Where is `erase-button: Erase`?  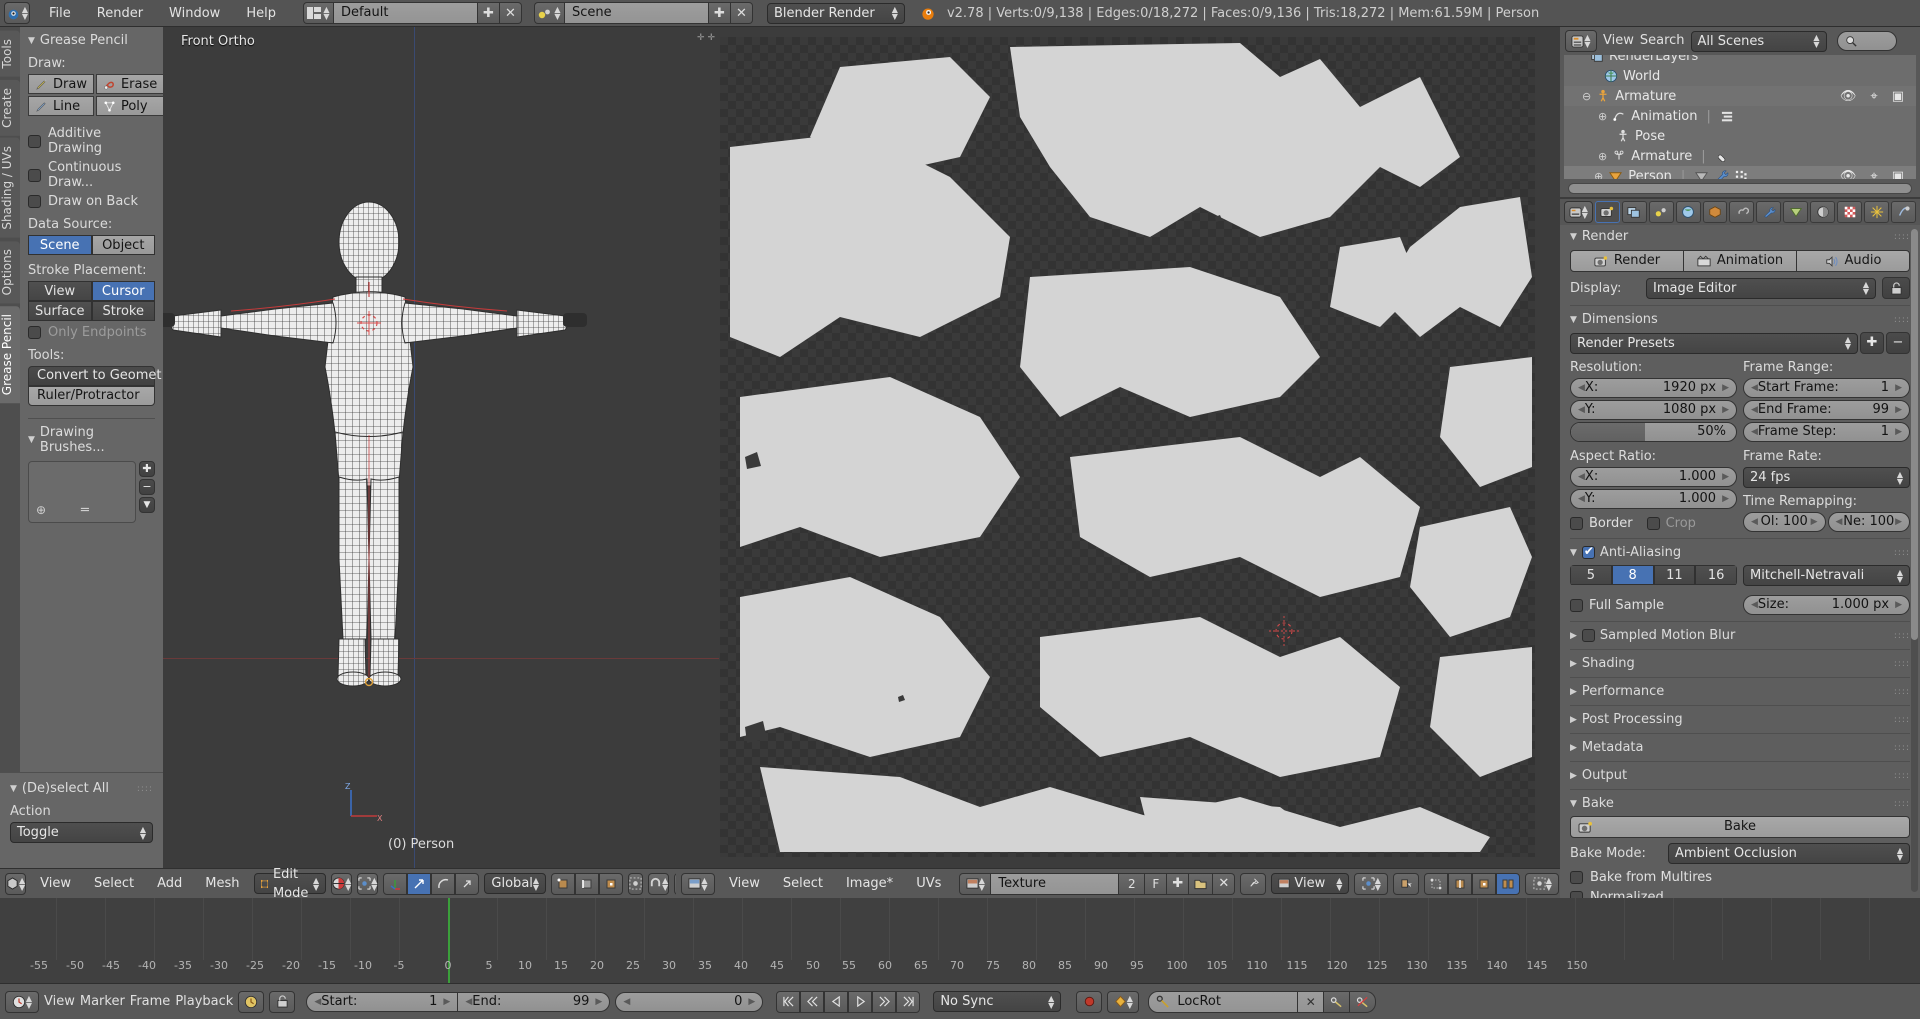
erase-button: Erase is located at coordinates (129, 84).